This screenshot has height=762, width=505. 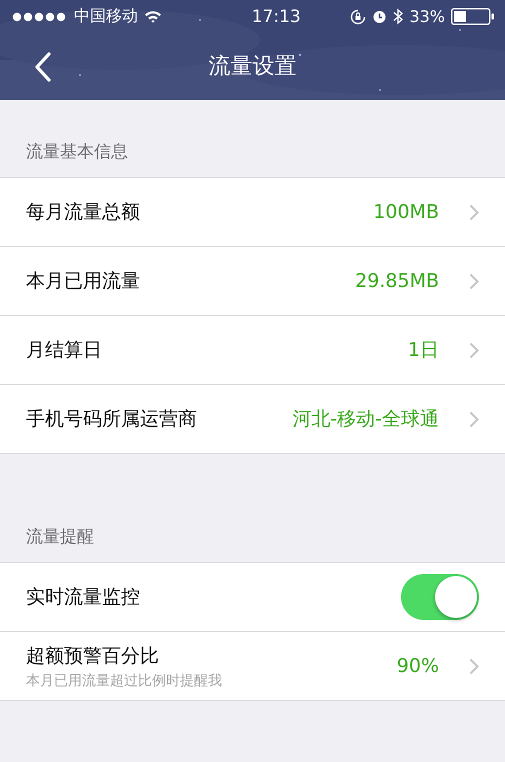 I want to click on screen-title: 流量设置, so click(x=252, y=66).